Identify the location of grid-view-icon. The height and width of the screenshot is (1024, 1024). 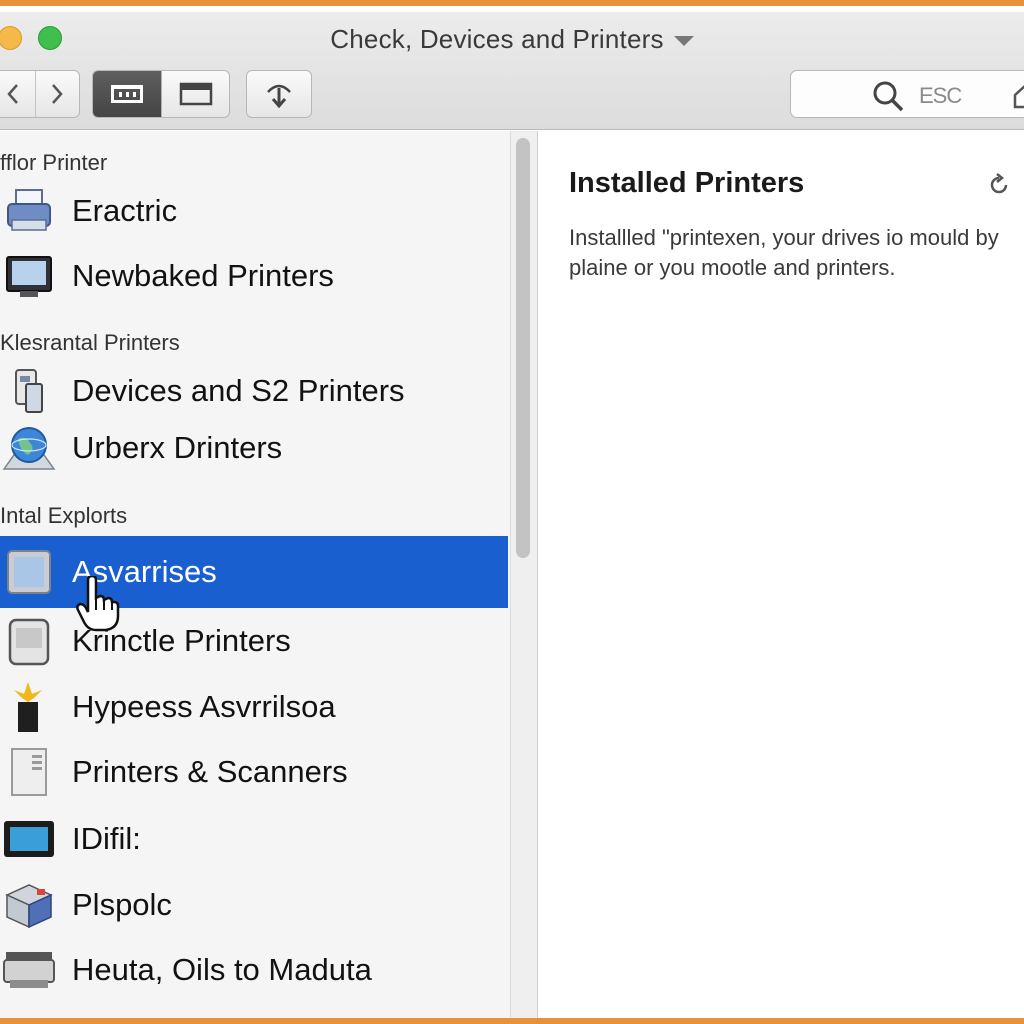
(127, 94).